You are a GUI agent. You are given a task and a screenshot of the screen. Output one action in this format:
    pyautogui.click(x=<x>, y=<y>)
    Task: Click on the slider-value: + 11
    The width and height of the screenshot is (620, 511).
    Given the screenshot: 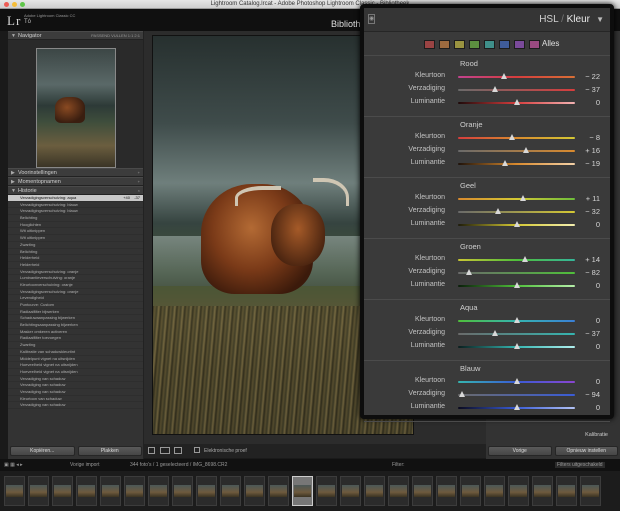 What is the action you would take?
    pyautogui.click(x=593, y=198)
    